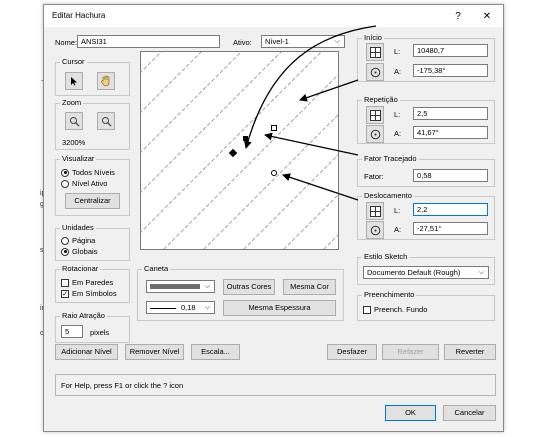  I want to click on zoom-group-title: Zoom, so click(72, 103).